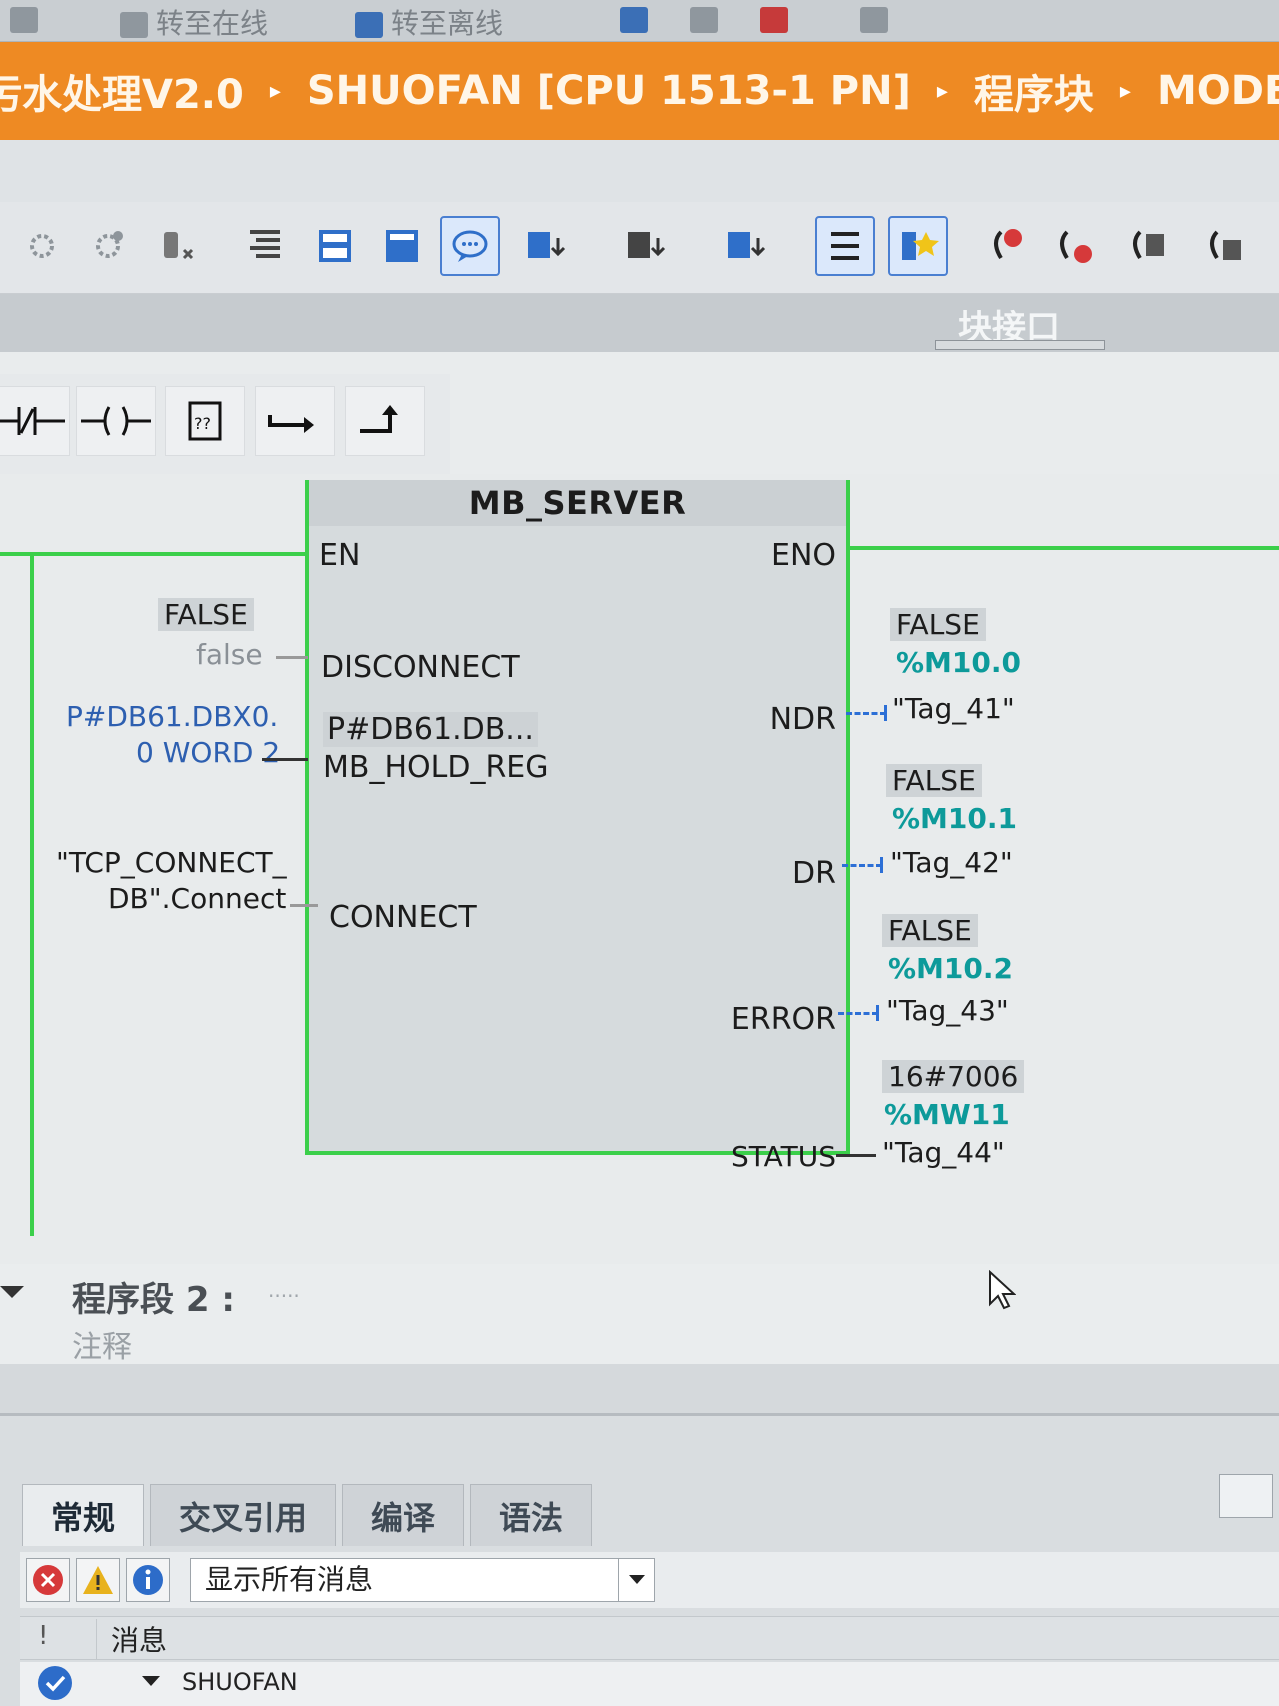  Describe the element at coordinates (951, 968) in the screenshot. I see `error-address: %M10.2` at that location.